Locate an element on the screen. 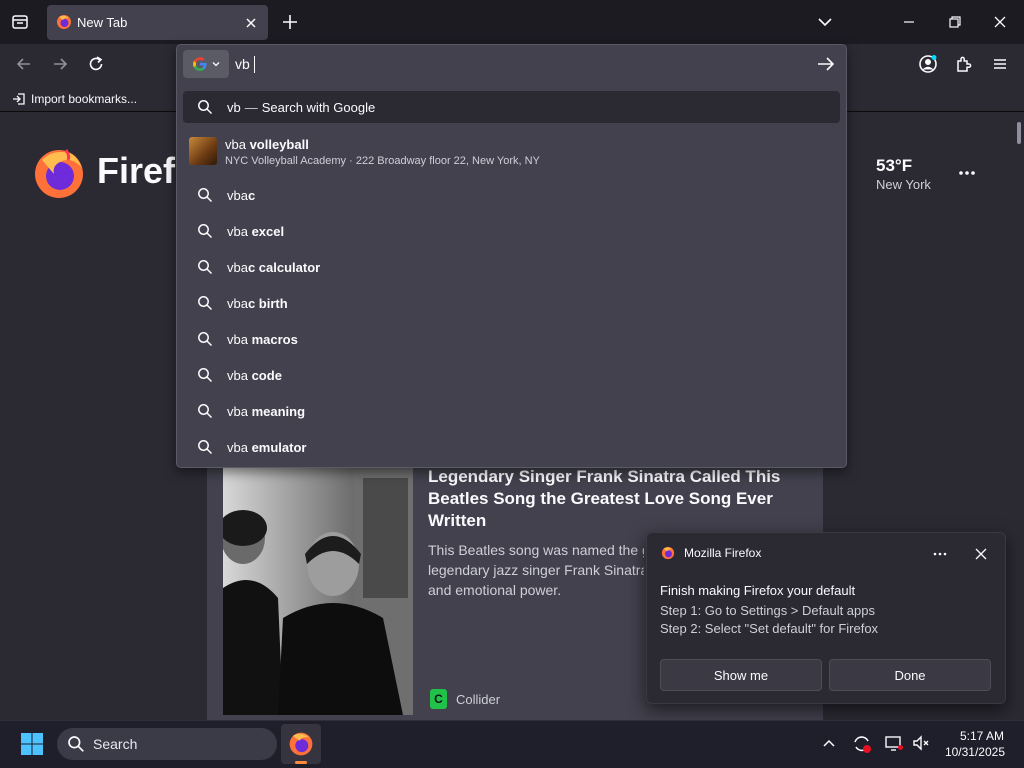  extensions-button is located at coordinates (964, 64).